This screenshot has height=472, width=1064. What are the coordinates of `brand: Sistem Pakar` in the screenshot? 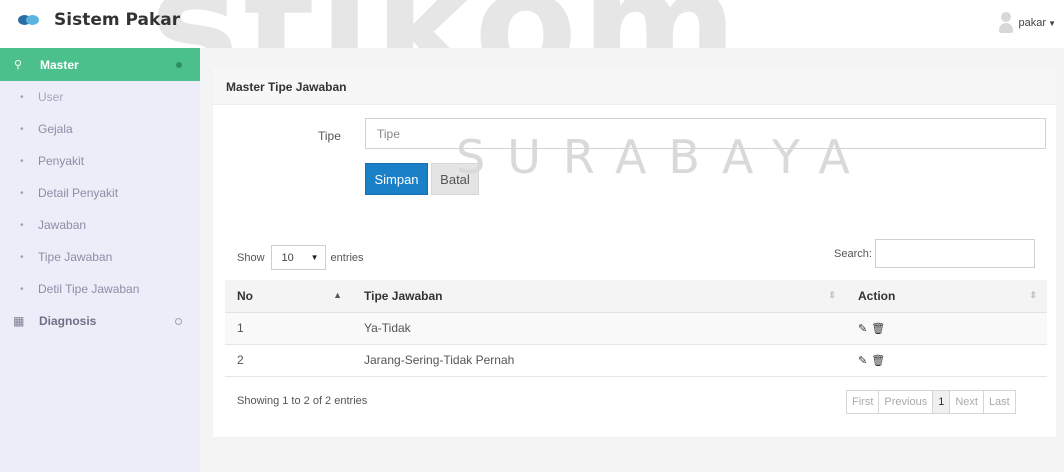 It's located at (99, 20).